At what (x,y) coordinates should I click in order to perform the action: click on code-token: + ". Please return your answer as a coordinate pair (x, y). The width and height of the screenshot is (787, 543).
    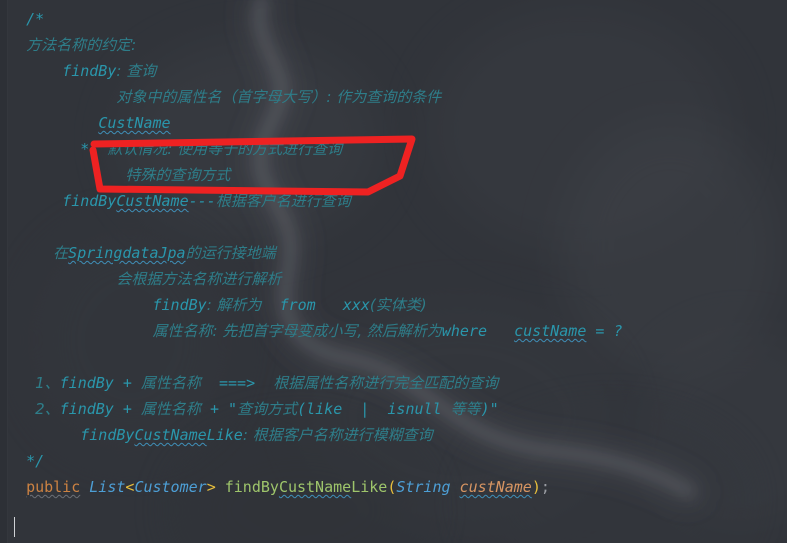
    Looking at the image, I should click on (219, 409).